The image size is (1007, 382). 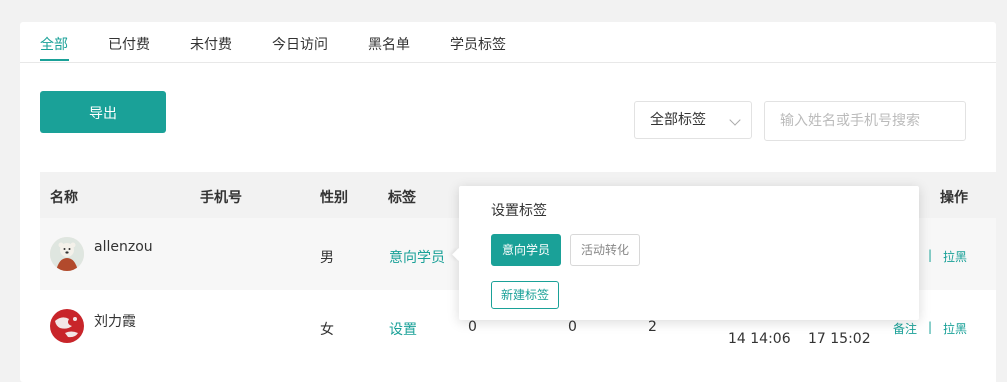 I want to click on tag-option: 活动转化, so click(x=605, y=250).